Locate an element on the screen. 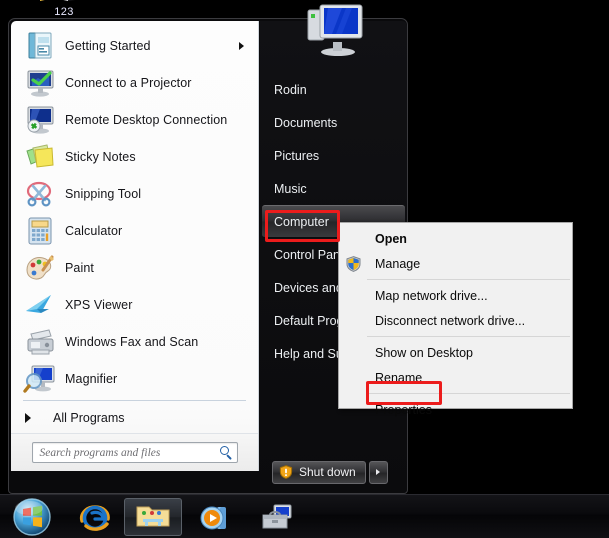 Image resolution: width=609 pixels, height=538 pixels. program-item-label: Sticky Notes is located at coordinates (100, 156).